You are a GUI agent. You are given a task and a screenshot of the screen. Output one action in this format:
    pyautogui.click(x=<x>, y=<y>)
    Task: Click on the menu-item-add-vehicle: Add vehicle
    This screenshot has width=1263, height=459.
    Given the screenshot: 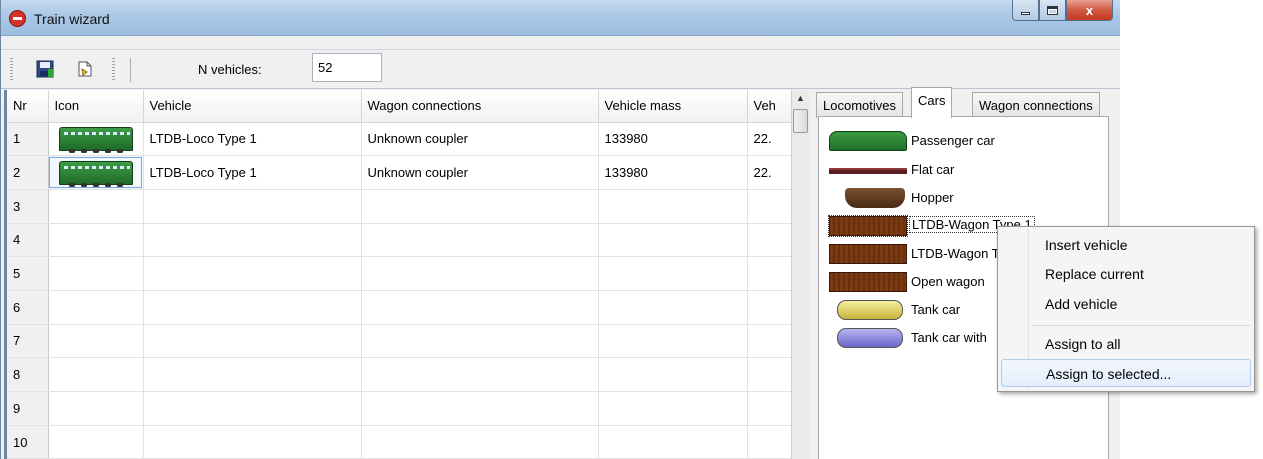 What is the action you would take?
    pyautogui.click(x=1126, y=304)
    